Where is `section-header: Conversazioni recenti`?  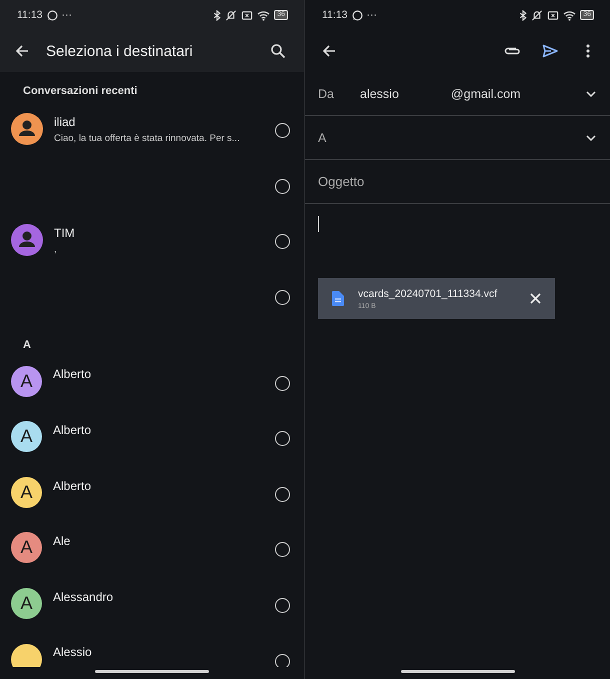
section-header: Conversazioni recenti is located at coordinates (80, 91).